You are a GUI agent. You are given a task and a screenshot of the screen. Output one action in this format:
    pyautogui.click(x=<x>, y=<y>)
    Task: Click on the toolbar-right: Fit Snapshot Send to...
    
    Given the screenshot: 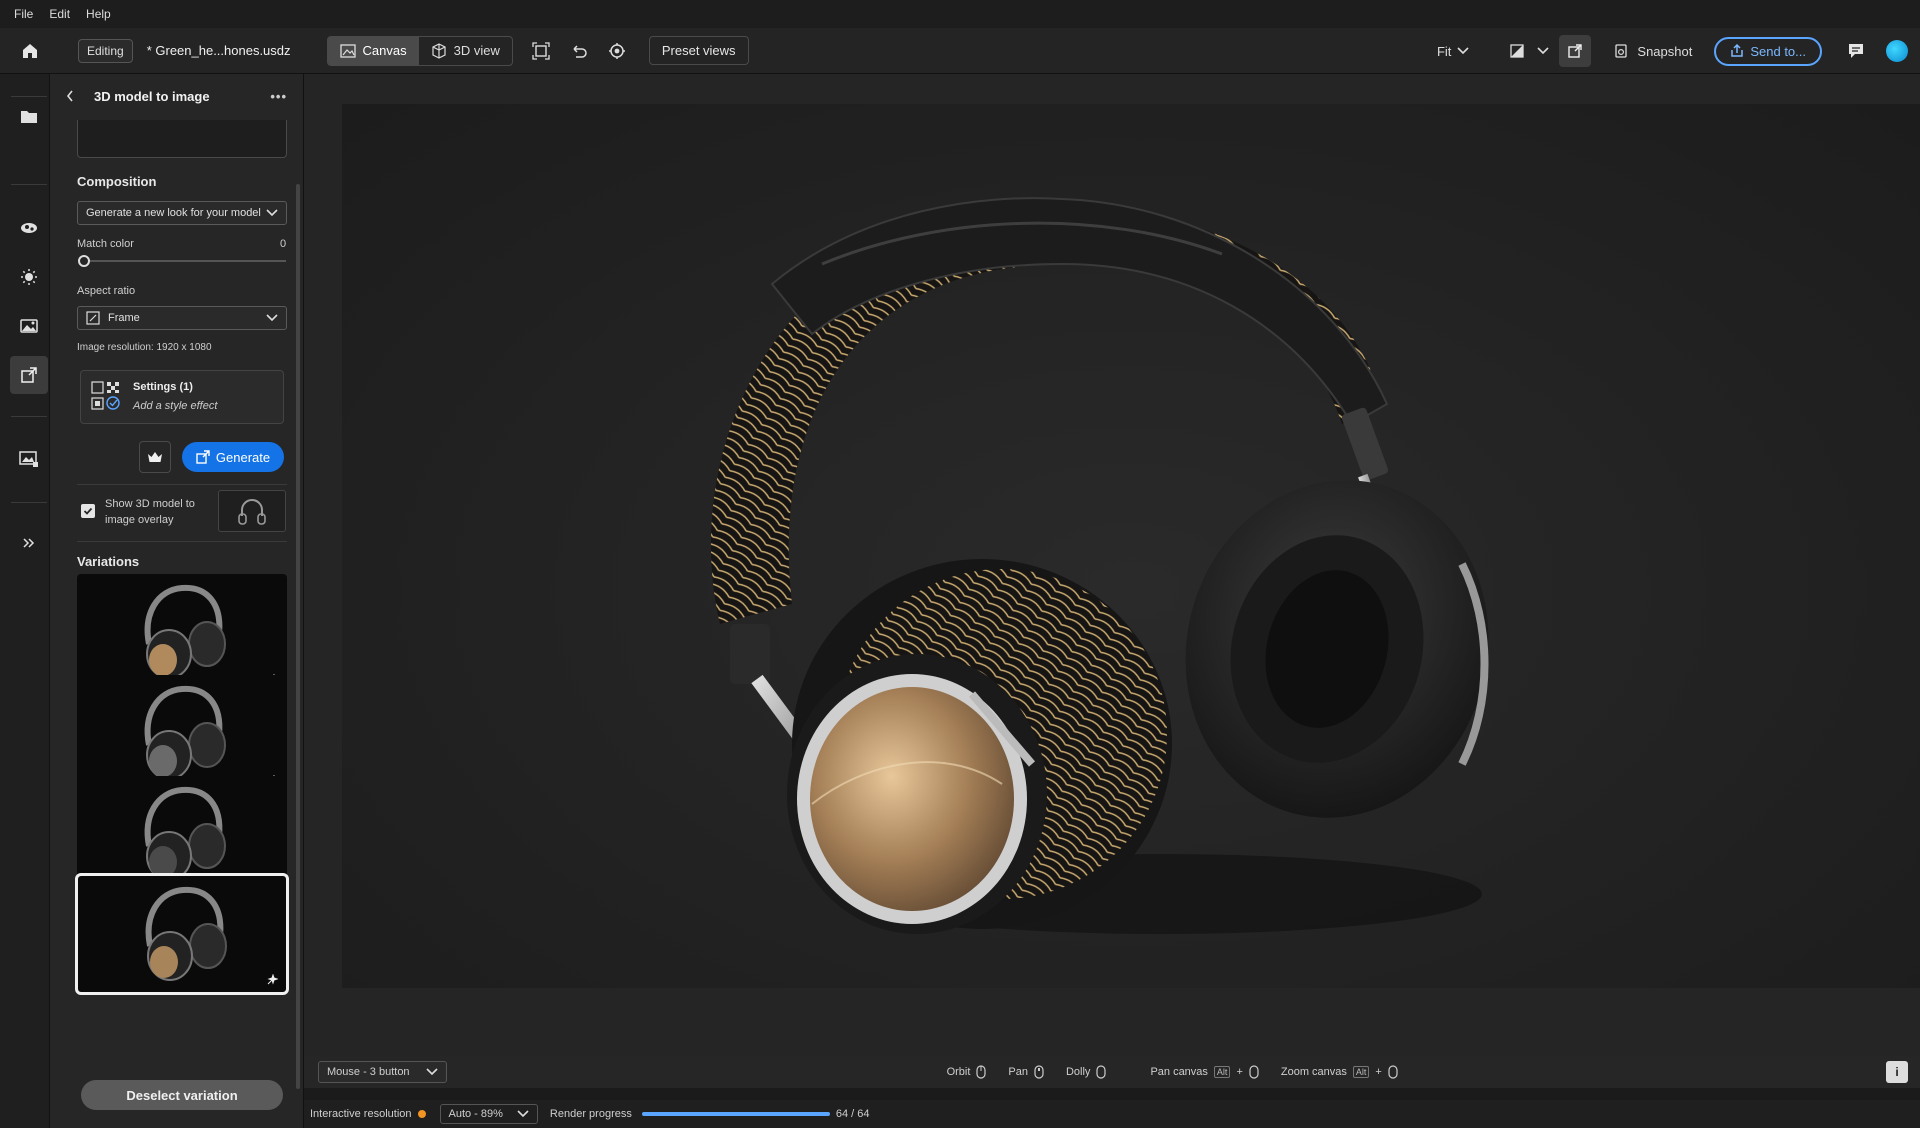 What is the action you would take?
    pyautogui.click(x=1678, y=51)
    